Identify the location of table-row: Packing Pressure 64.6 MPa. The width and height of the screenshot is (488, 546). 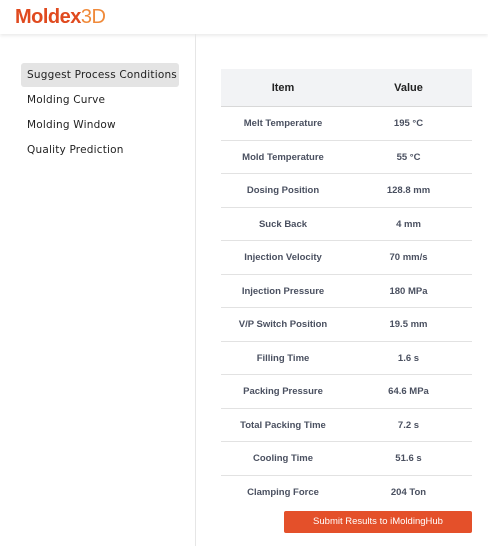
(346, 392).